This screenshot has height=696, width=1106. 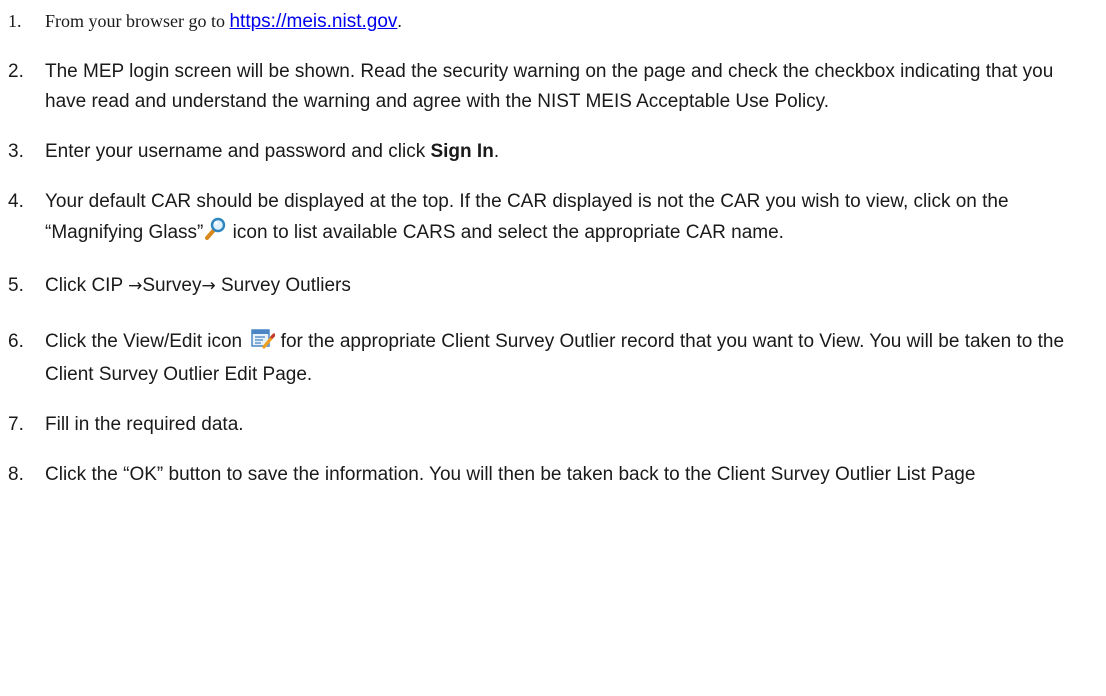 I want to click on step-text: Fill in the required data., so click(x=144, y=424).